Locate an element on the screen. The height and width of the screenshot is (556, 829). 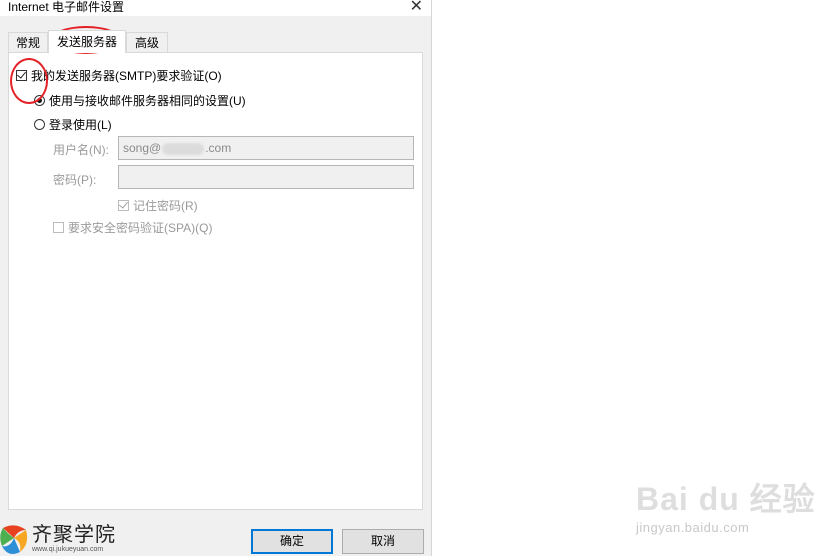
remember-password-row: 记住密码(R) is located at coordinates (158, 205).